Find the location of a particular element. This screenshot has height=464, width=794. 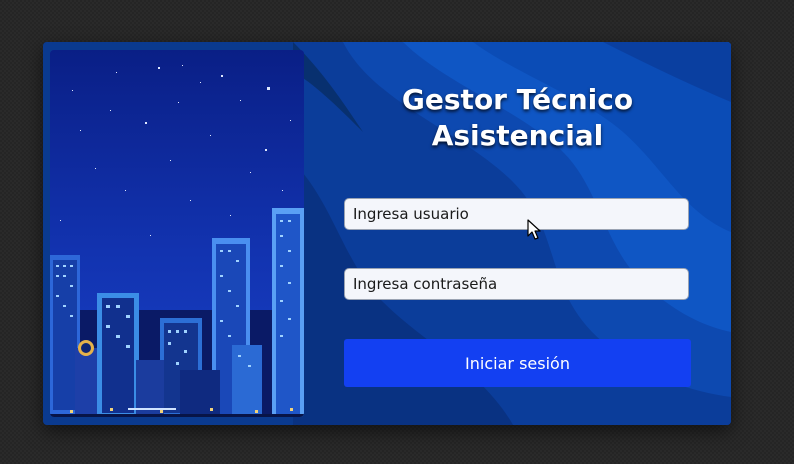

page-title-line1: Gestor Técnico is located at coordinates (517, 99).